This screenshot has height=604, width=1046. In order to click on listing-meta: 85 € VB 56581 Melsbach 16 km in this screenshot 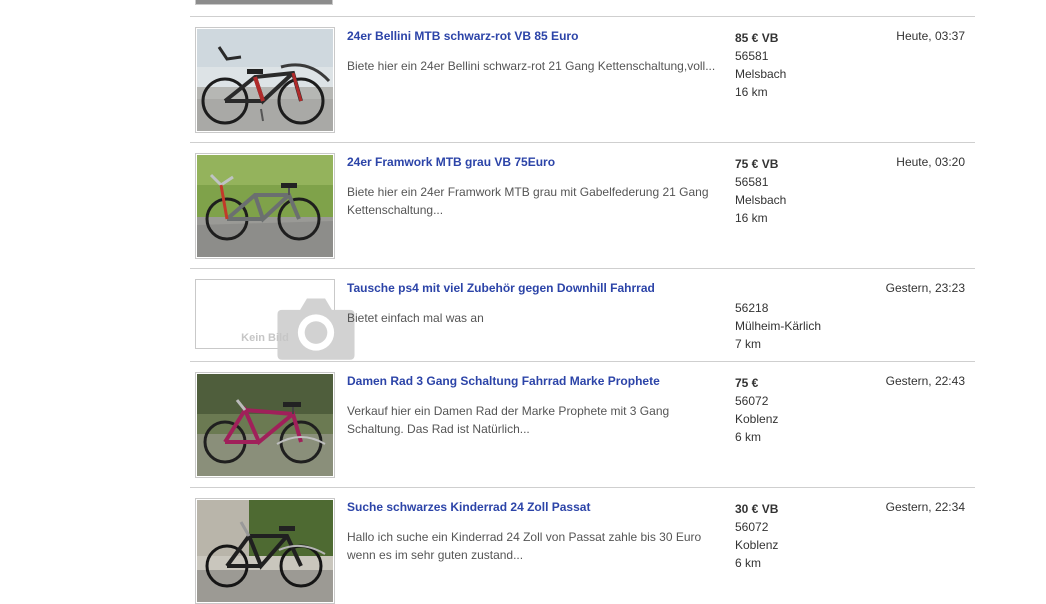, I will do `click(760, 65)`.